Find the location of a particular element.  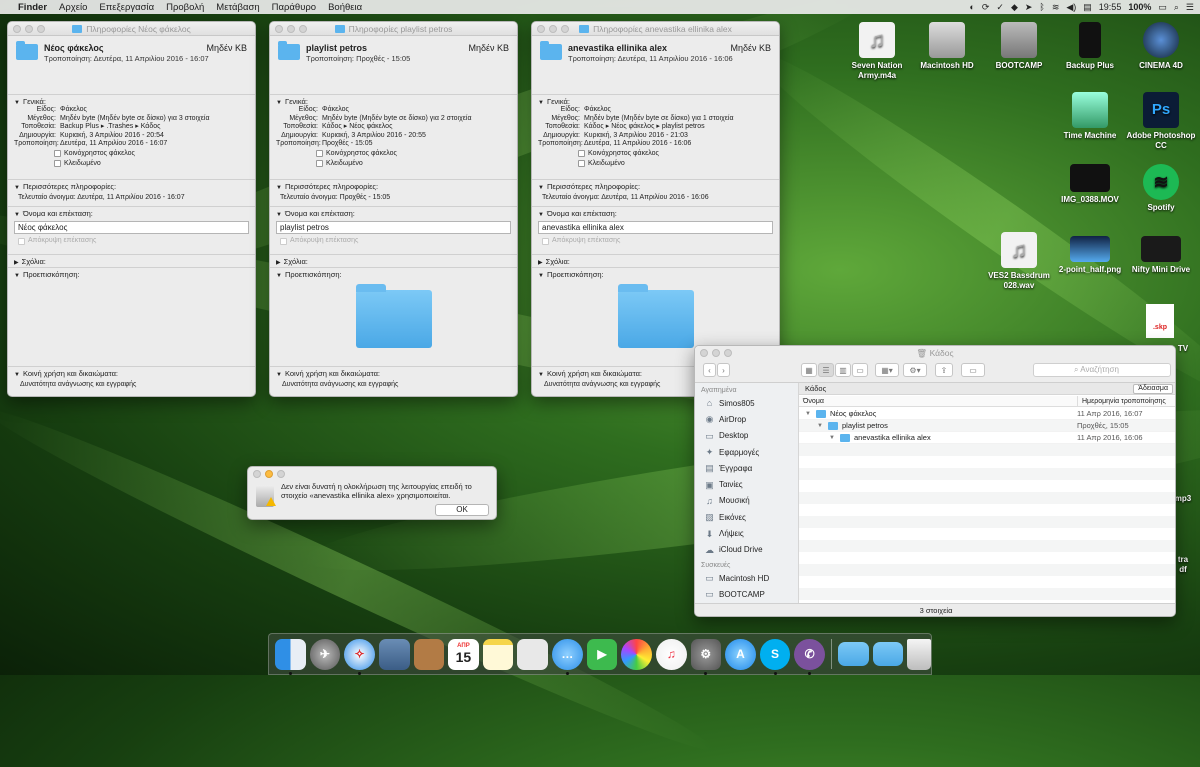

name-field: Νέος φάκελος is located at coordinates (131, 227).